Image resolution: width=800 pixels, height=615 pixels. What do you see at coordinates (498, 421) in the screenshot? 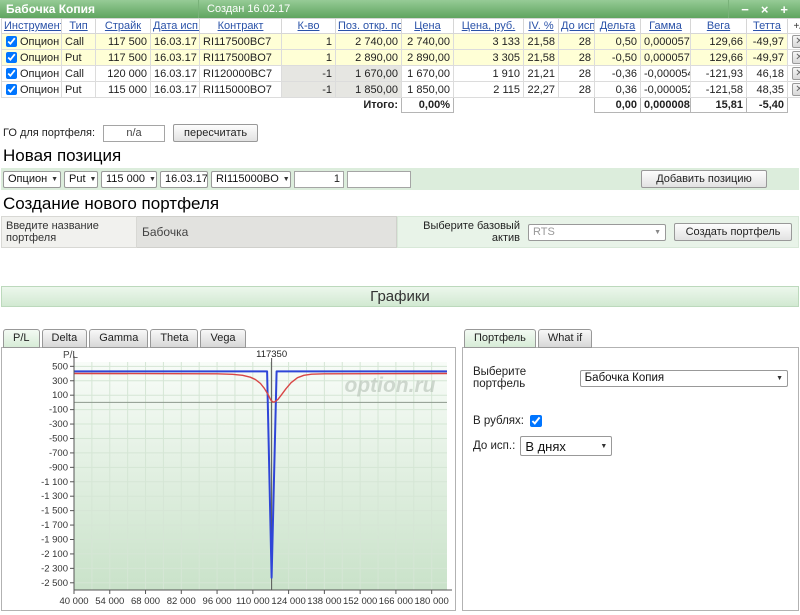
I see `rubles-label: В рублях:` at bounding box center [498, 421].